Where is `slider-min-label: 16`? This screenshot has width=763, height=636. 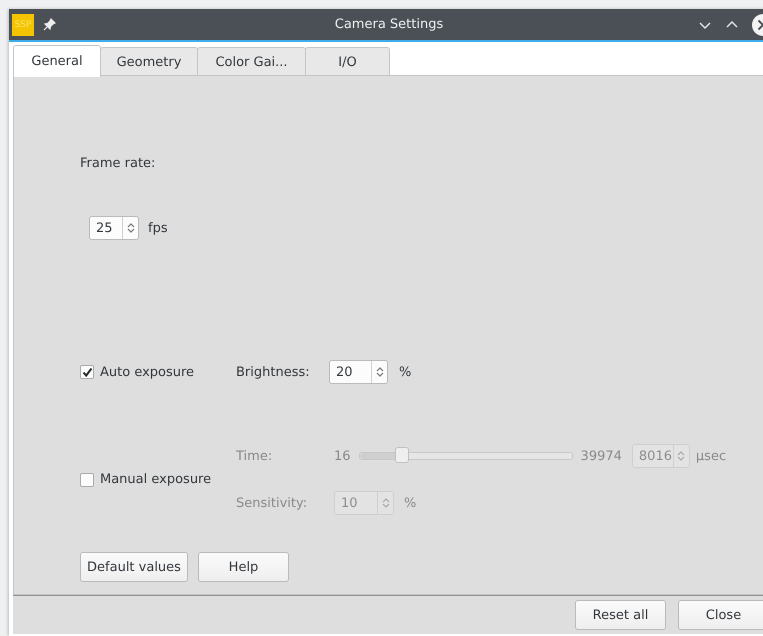 slider-min-label: 16 is located at coordinates (342, 456).